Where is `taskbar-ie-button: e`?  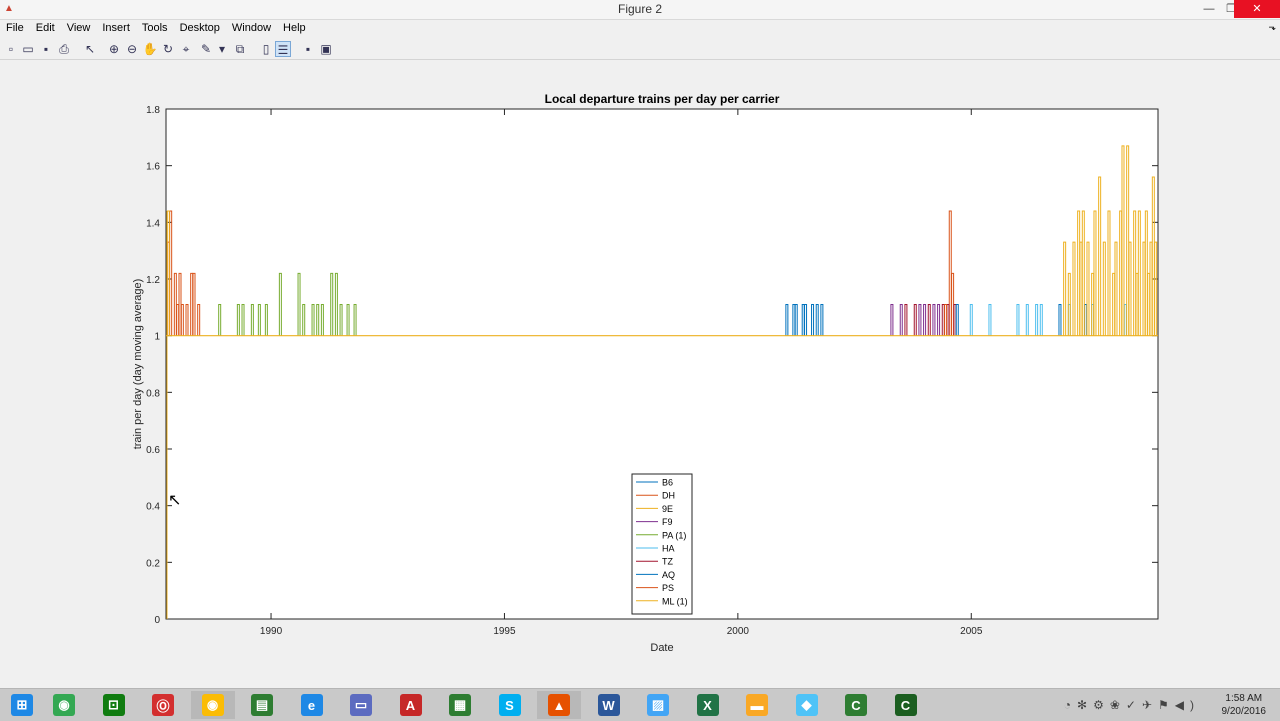 taskbar-ie-button: e is located at coordinates (312, 705).